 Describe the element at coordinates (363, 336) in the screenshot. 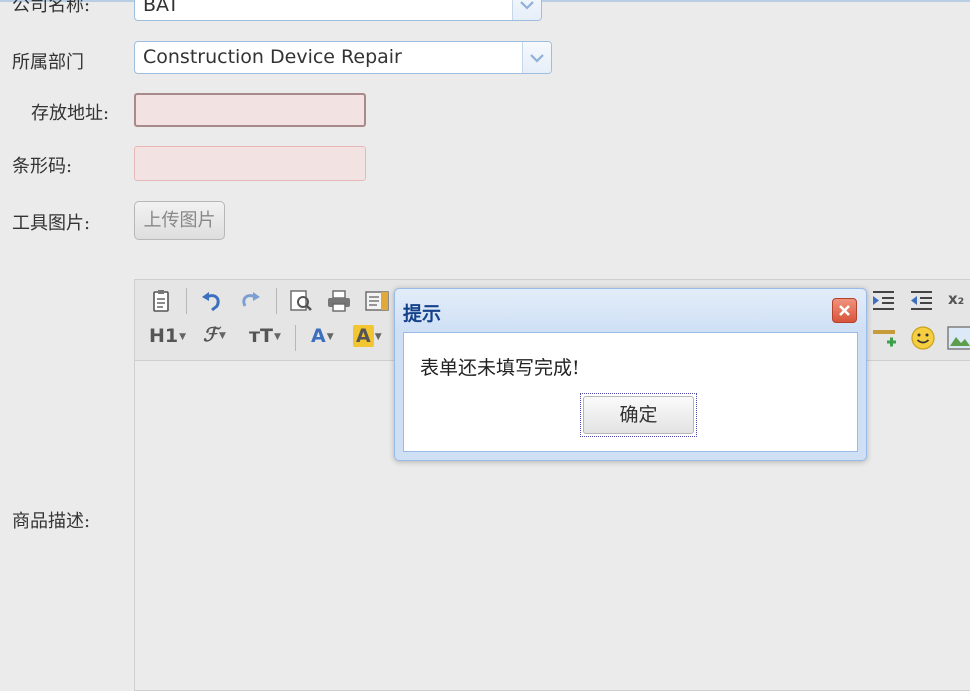

I see `highlight-label: A` at that location.